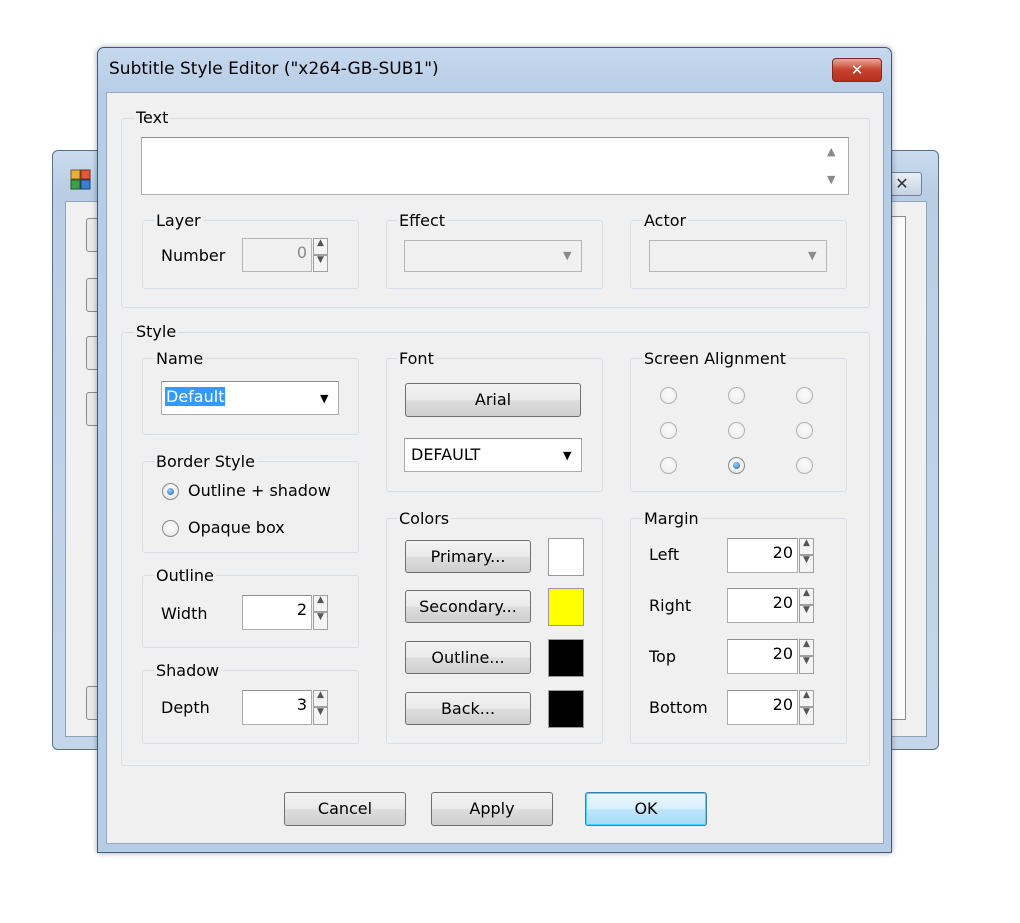  I want to click on text-group-label: Text, so click(152, 117).